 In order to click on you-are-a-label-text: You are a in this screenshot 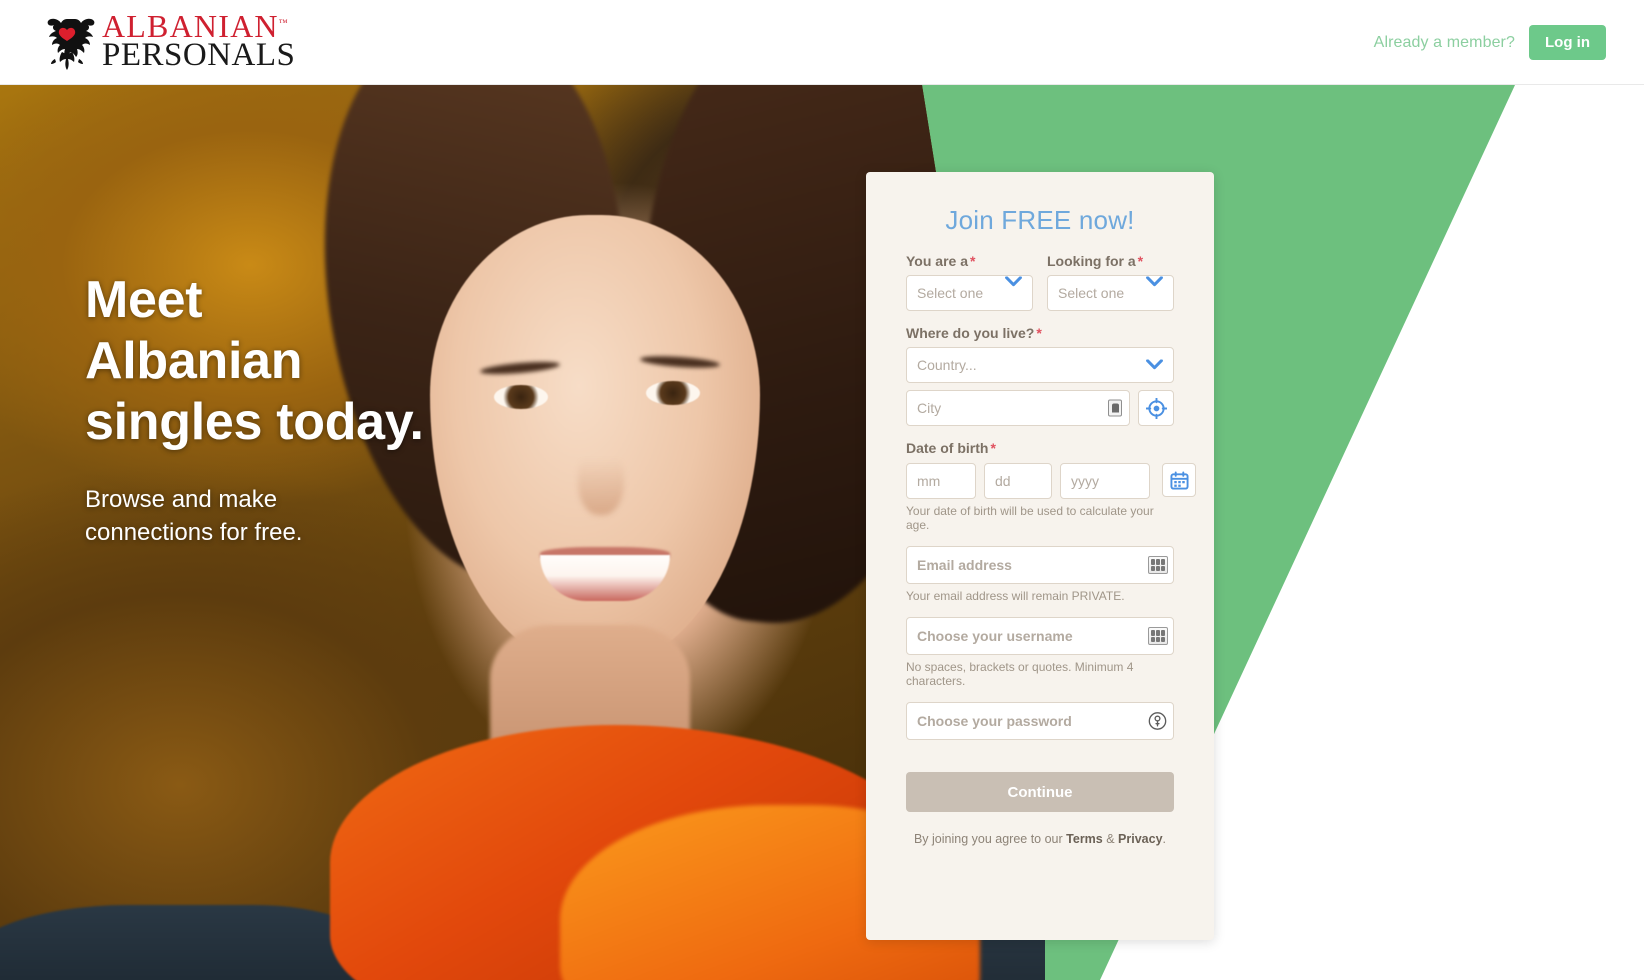, I will do `click(937, 261)`.